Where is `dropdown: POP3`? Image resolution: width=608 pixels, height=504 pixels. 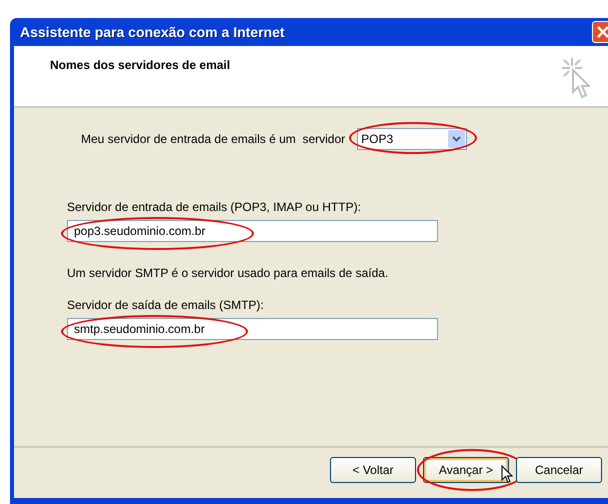
dropdown: POP3 is located at coordinates (412, 139).